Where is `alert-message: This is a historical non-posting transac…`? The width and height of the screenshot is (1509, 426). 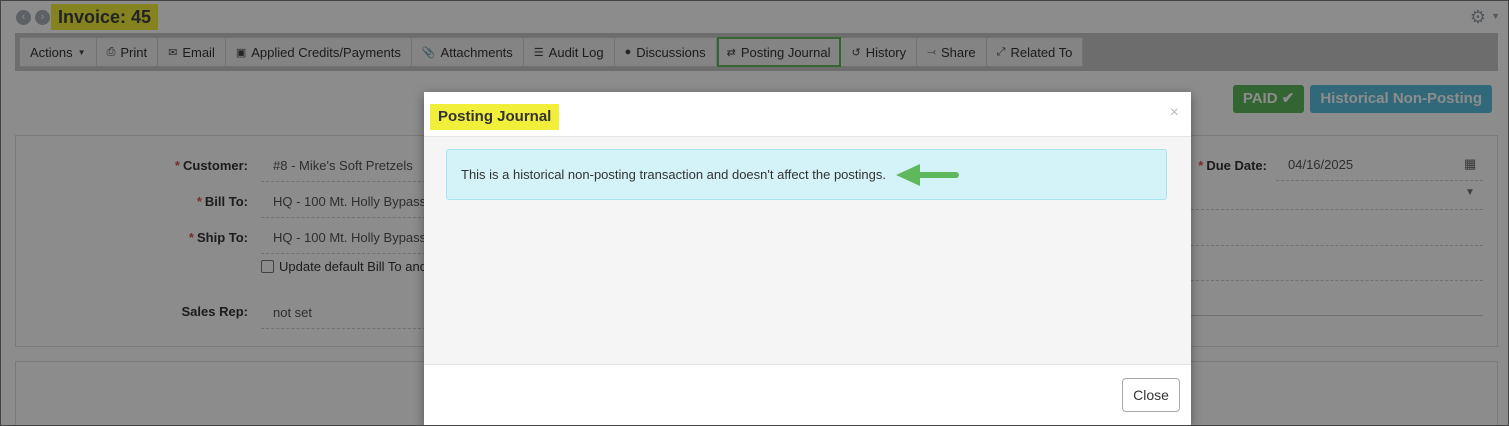 alert-message: This is a historical non-posting transac… is located at coordinates (673, 174).